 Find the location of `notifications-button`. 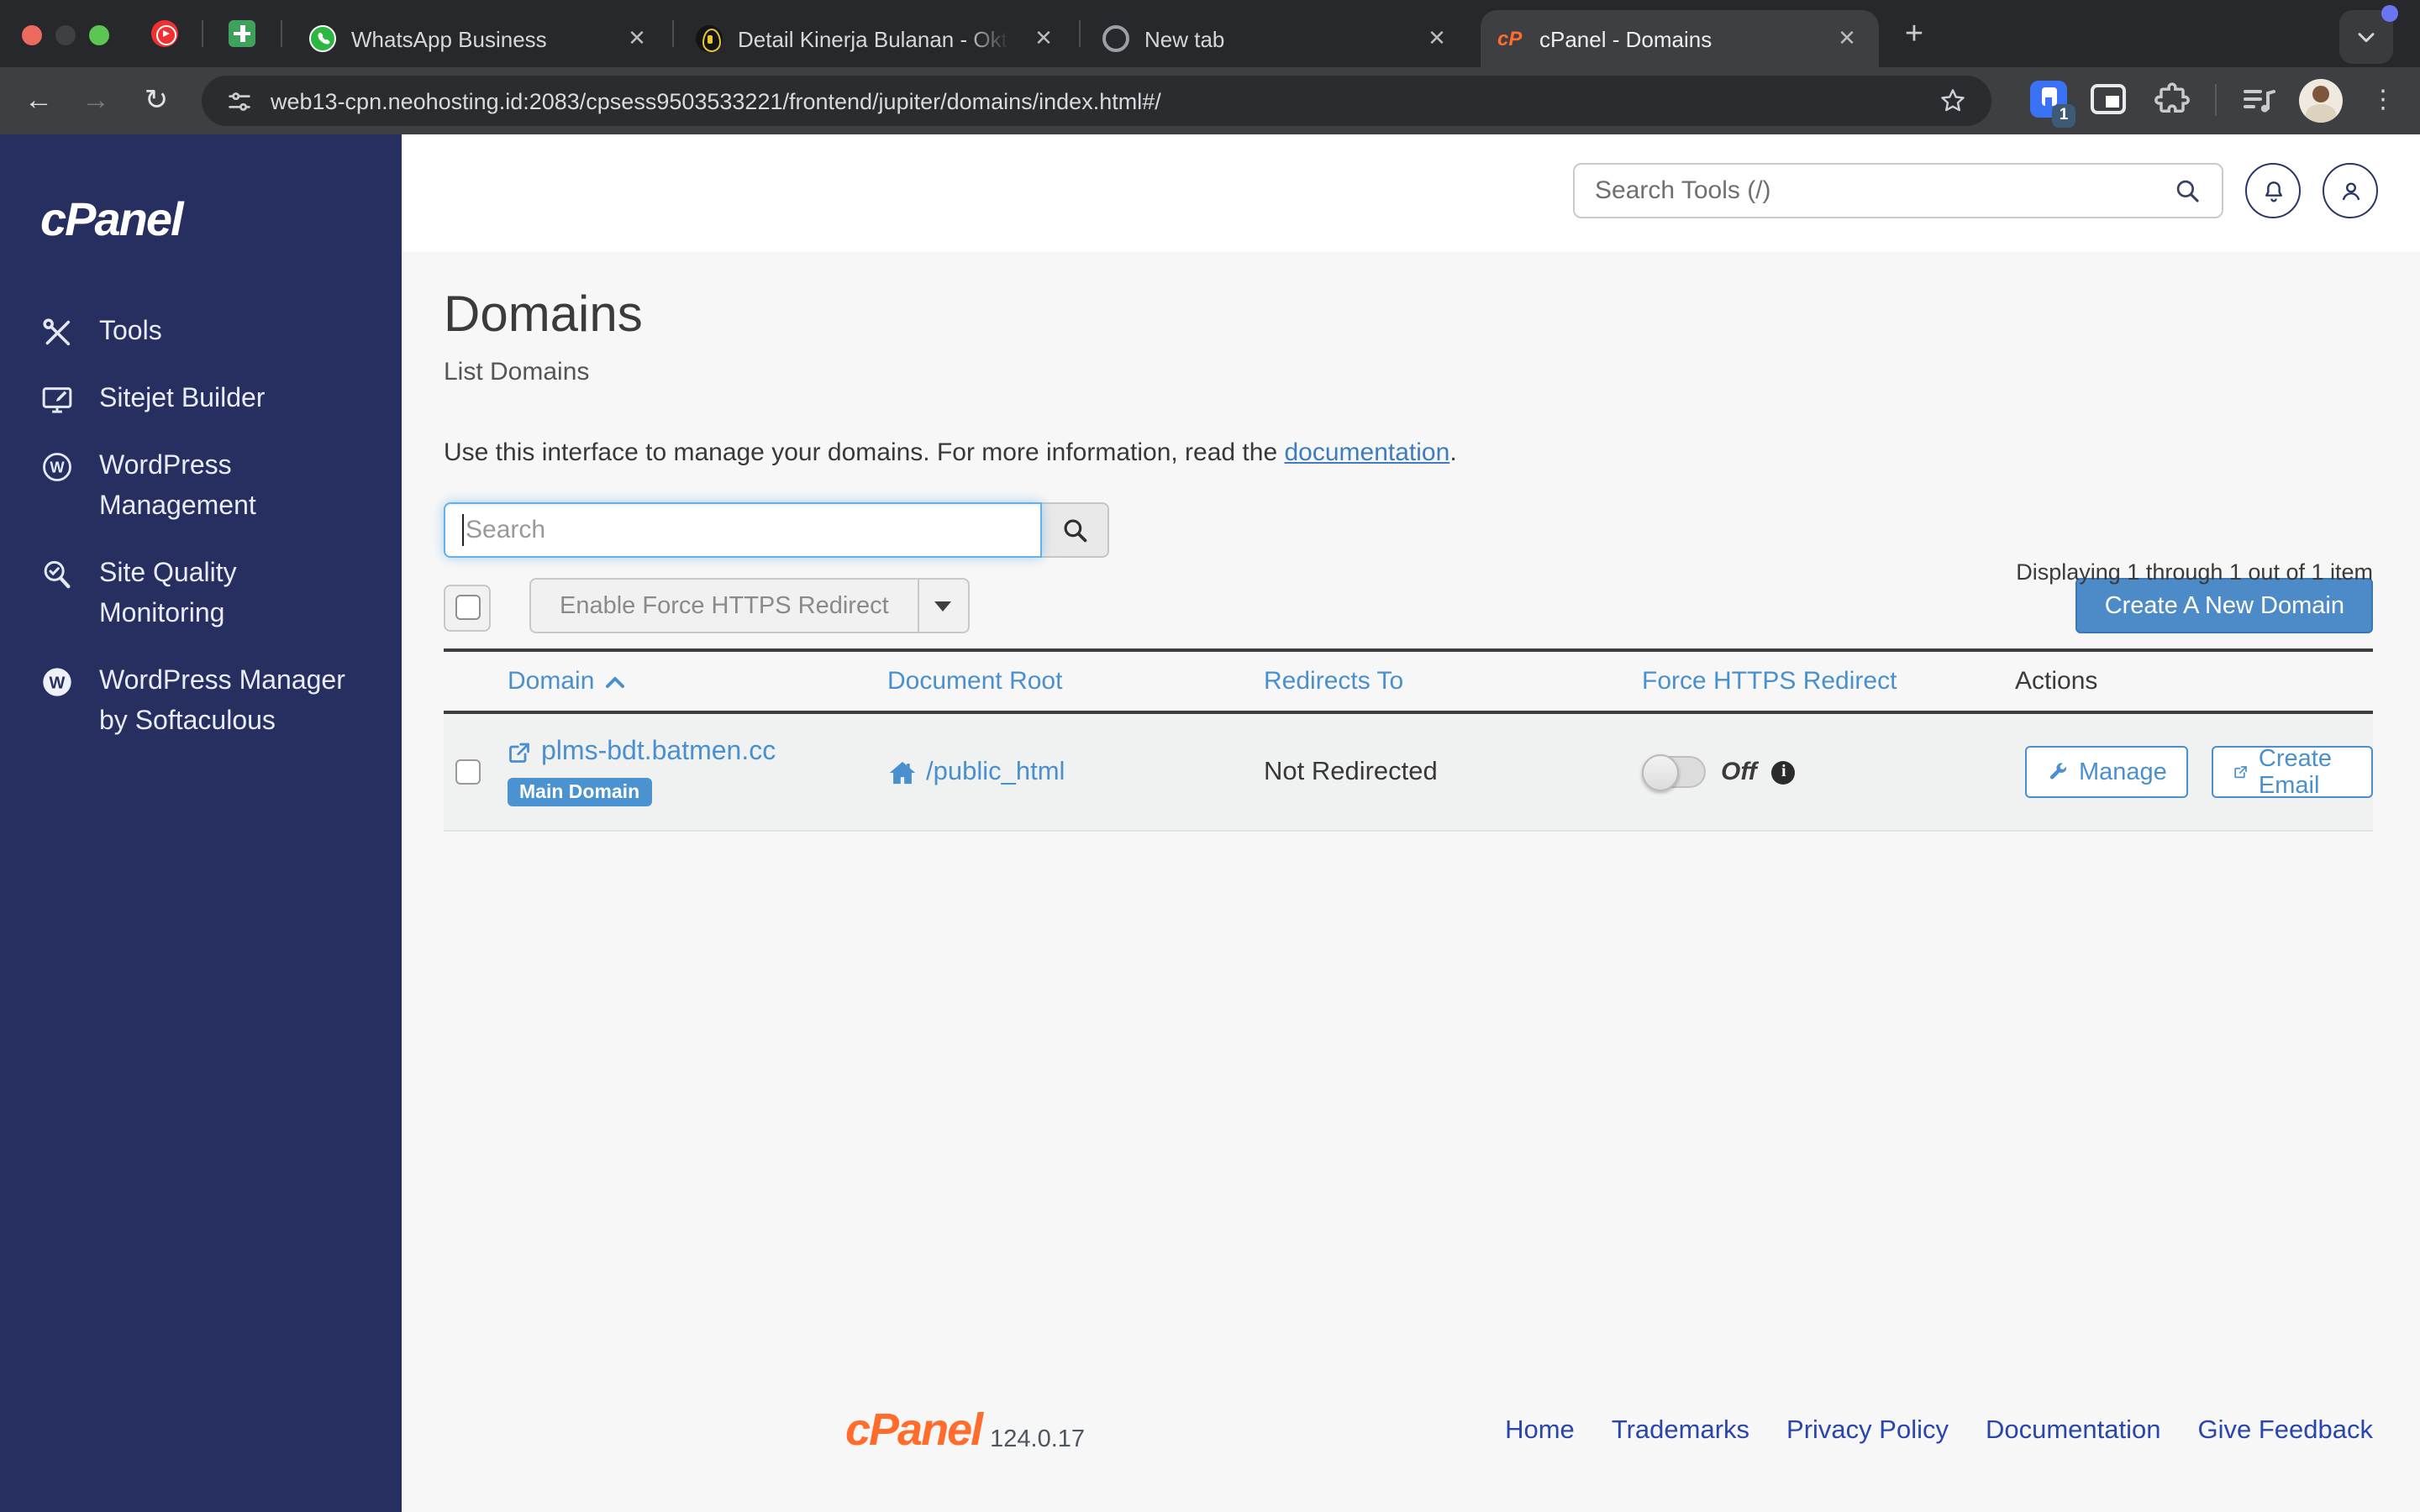

notifications-button is located at coordinates (2273, 190).